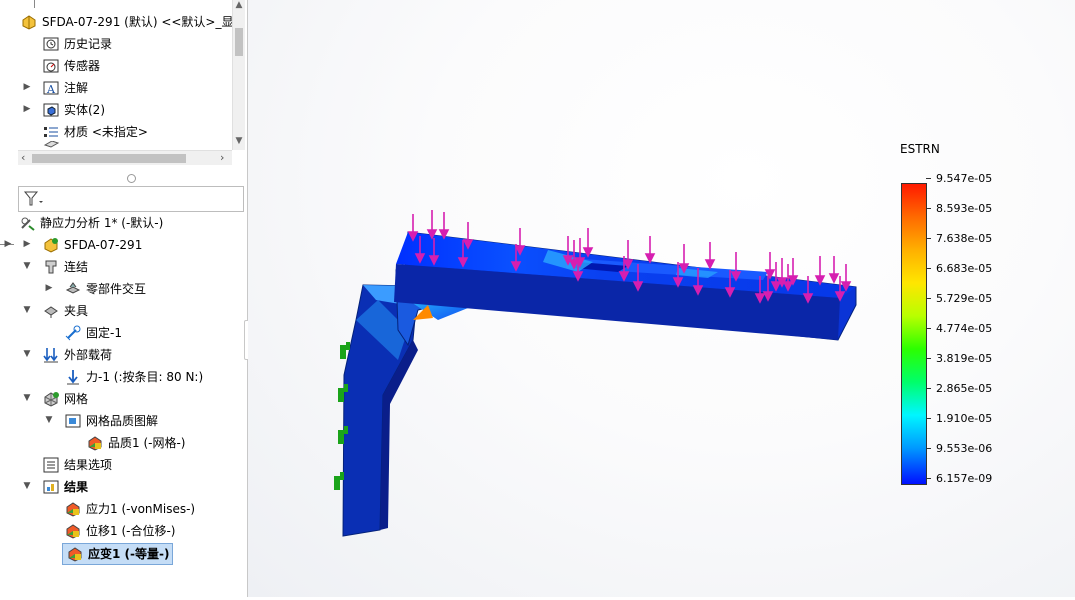  I want to click on scroll-right-arrow-icon: ›, so click(222, 158).